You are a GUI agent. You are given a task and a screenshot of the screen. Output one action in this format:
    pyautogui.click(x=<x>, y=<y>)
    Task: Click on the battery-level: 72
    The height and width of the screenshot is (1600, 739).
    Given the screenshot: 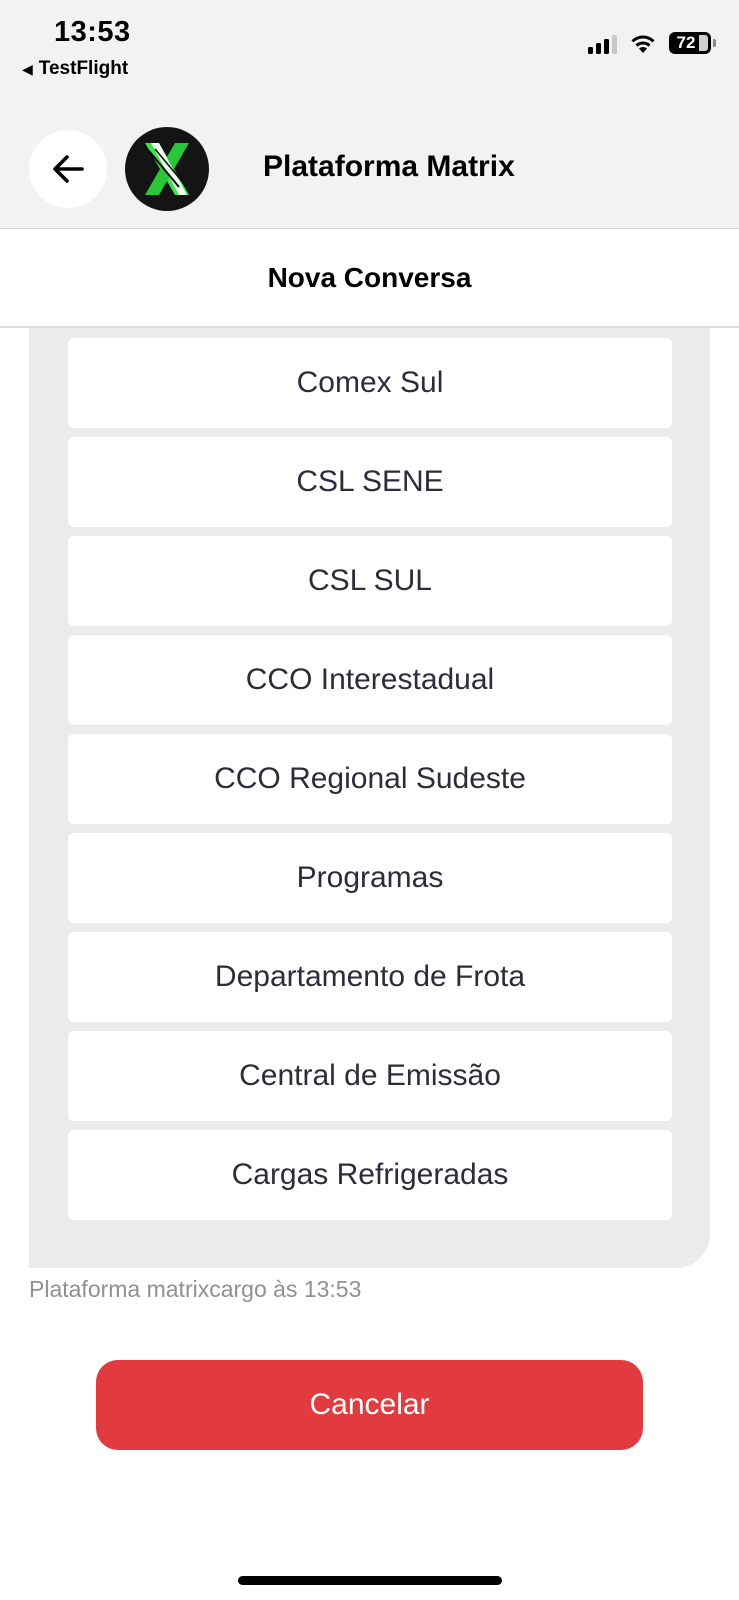 What is the action you would take?
    pyautogui.click(x=686, y=42)
    